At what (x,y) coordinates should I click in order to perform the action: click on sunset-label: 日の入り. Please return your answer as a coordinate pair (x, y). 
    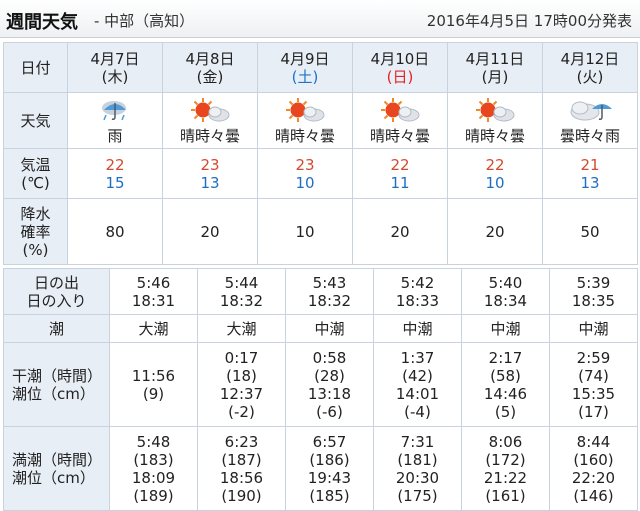
    Looking at the image, I should click on (56, 300).